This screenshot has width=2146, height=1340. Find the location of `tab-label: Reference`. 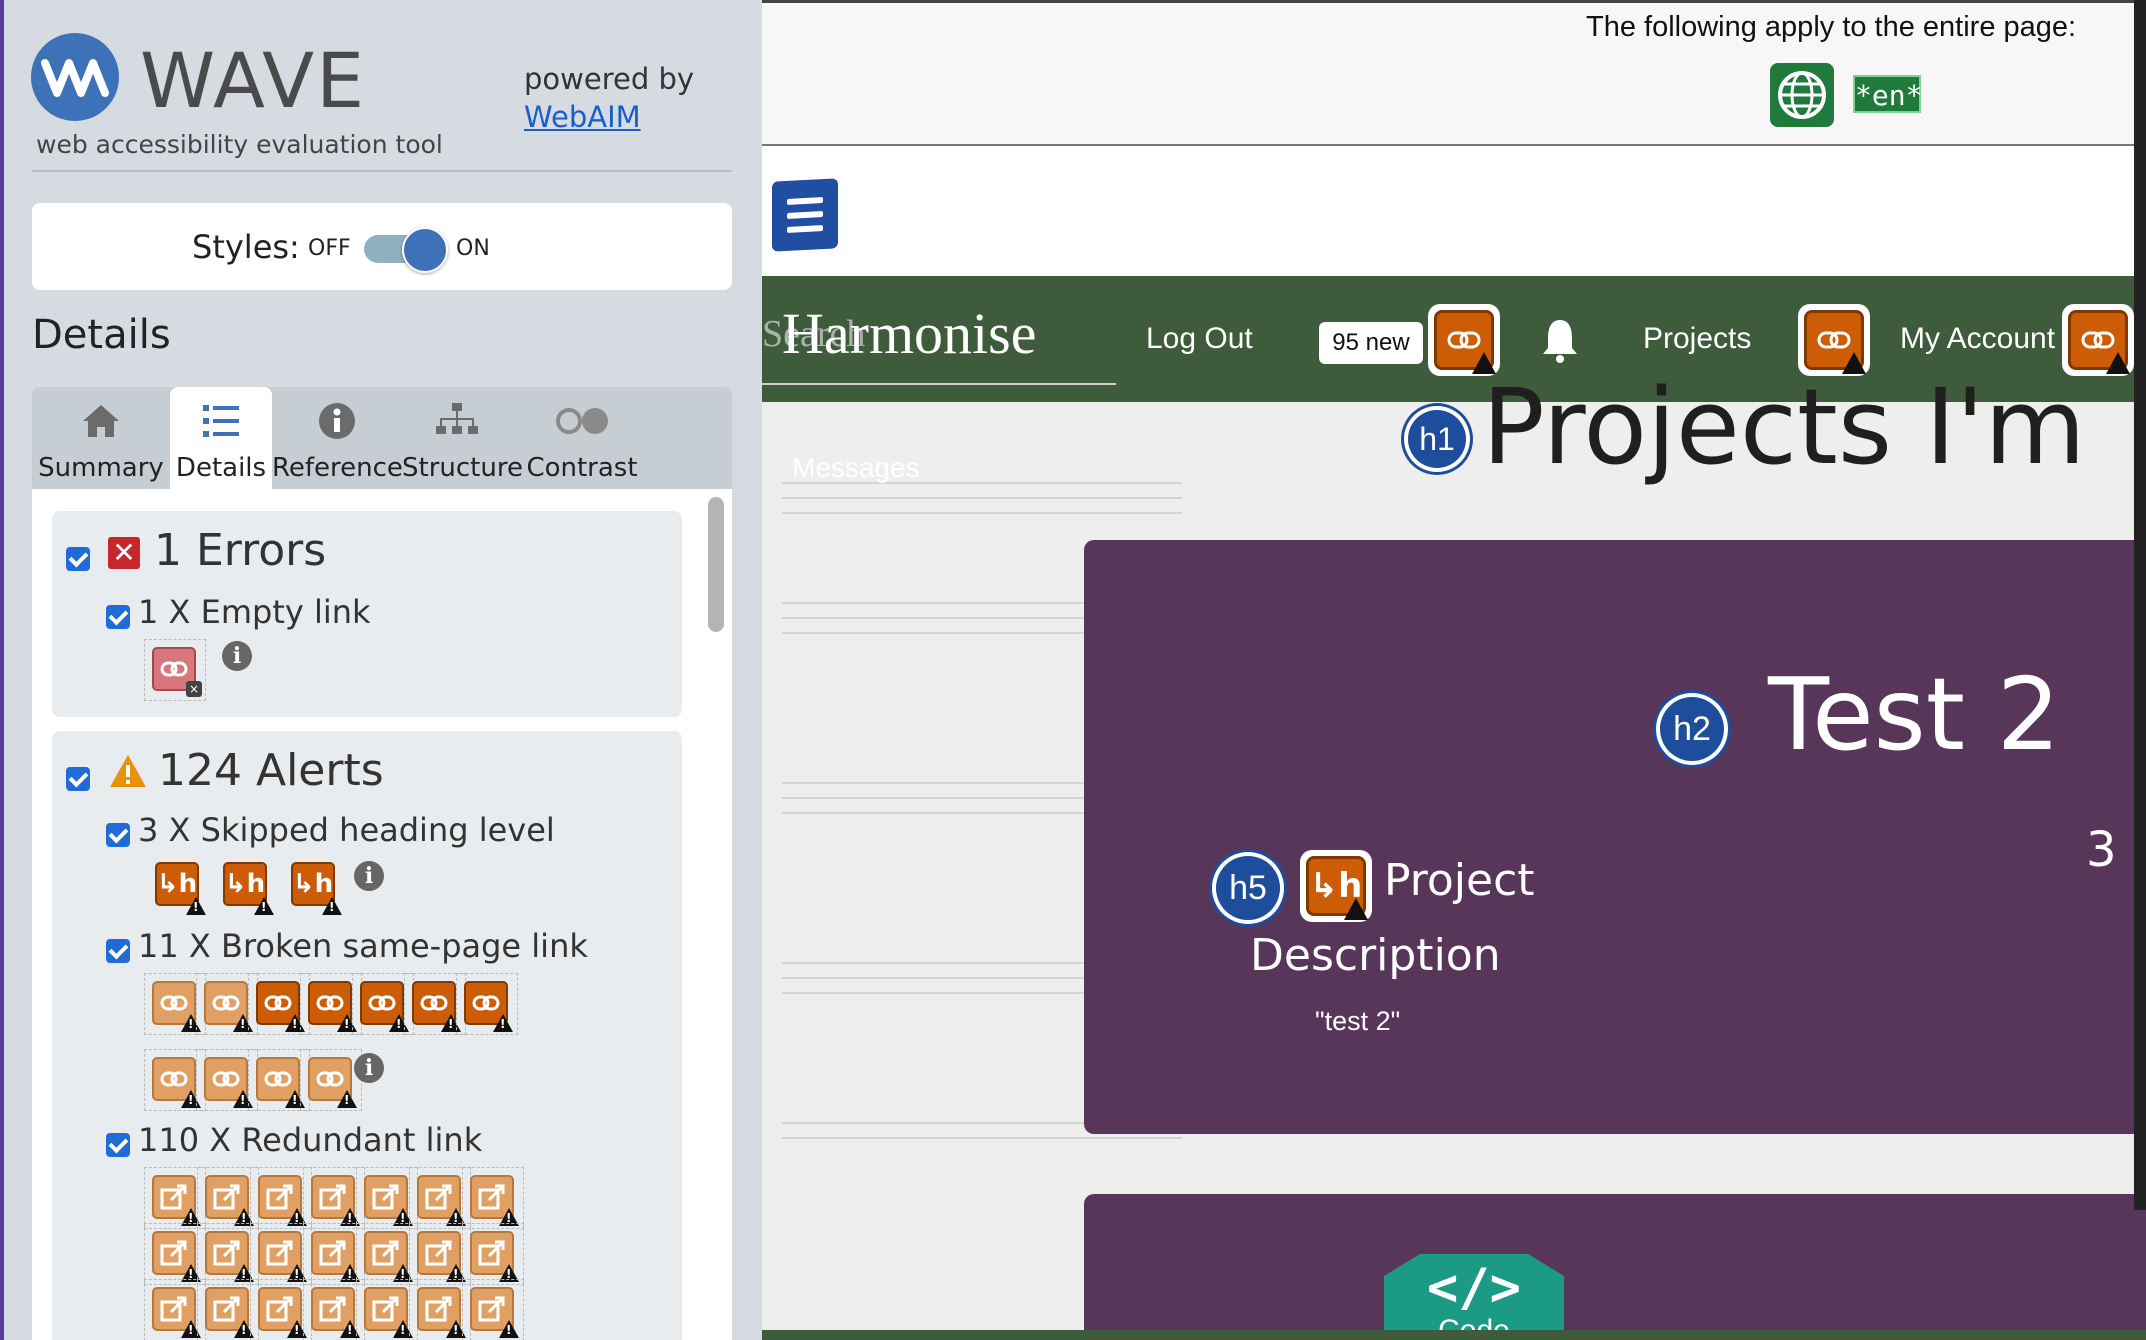

tab-label: Reference is located at coordinates (337, 468).